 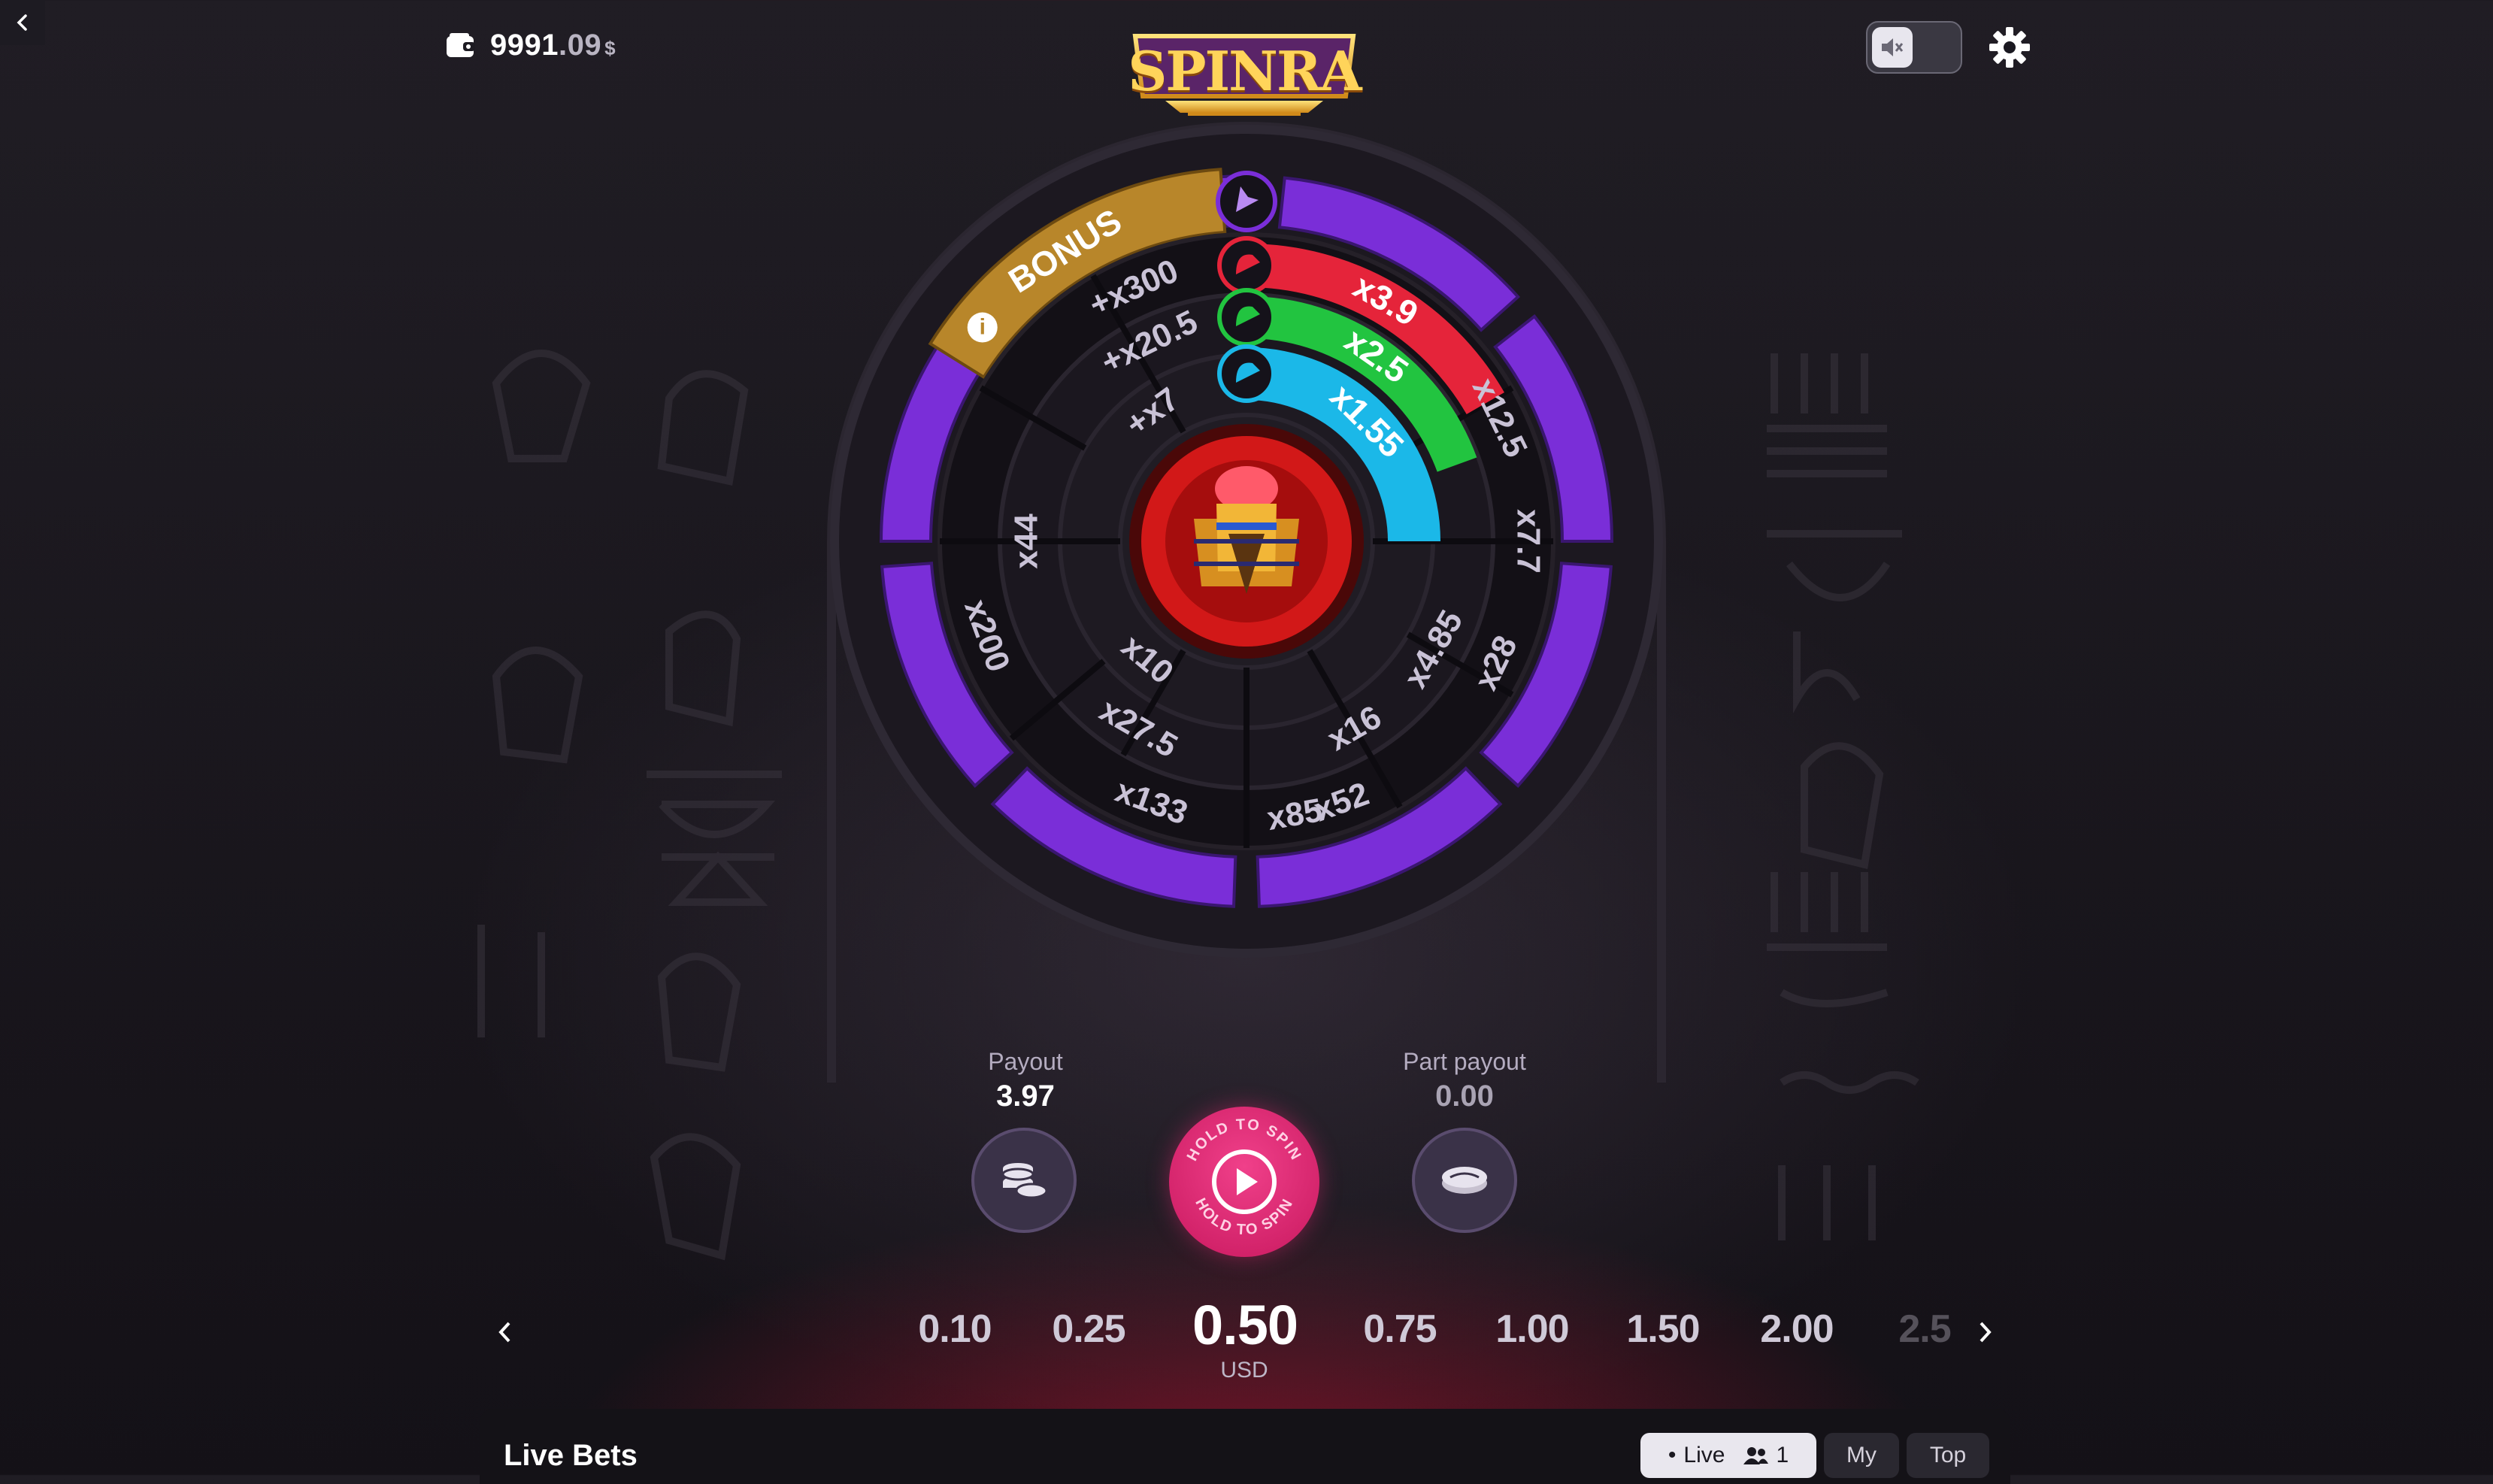 I want to click on live-bets-title: Live Bets, so click(x=571, y=1455).